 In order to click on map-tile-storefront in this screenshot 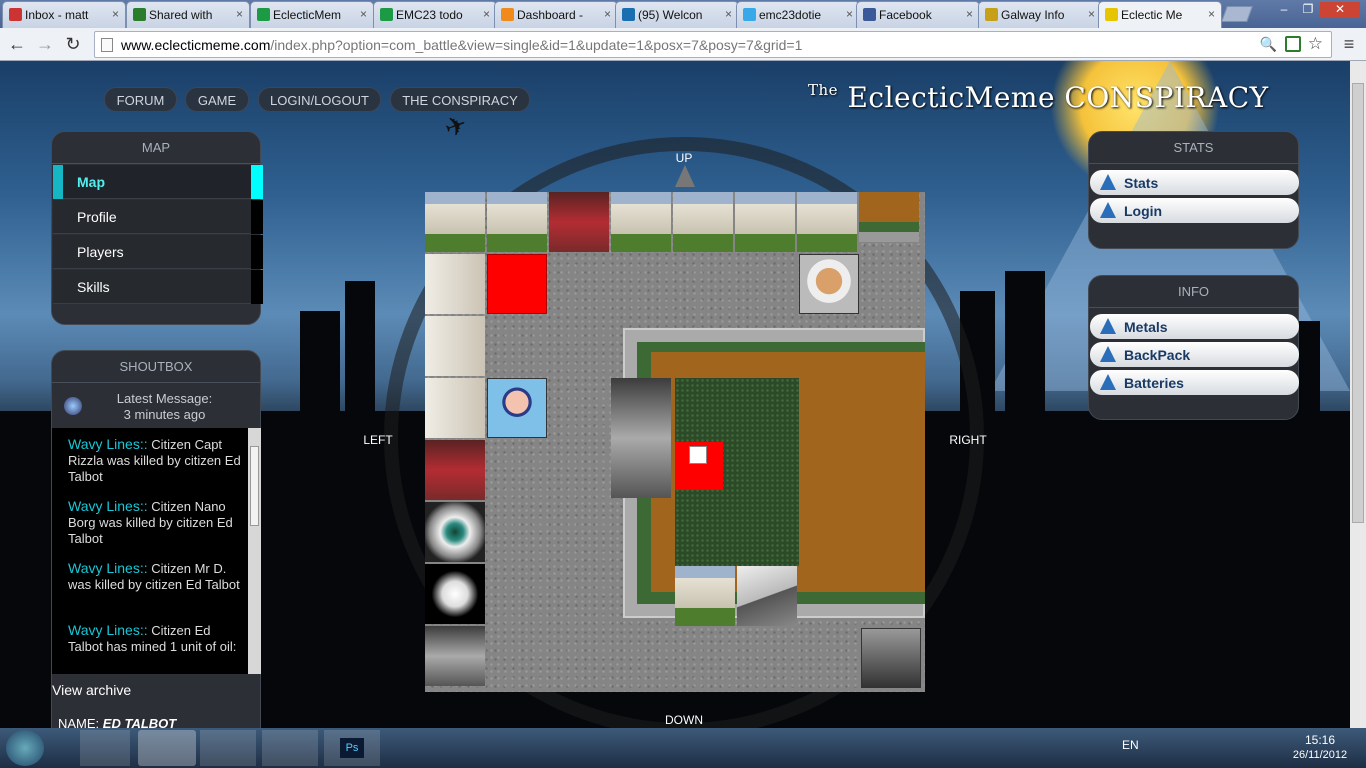, I will do `click(455, 656)`.